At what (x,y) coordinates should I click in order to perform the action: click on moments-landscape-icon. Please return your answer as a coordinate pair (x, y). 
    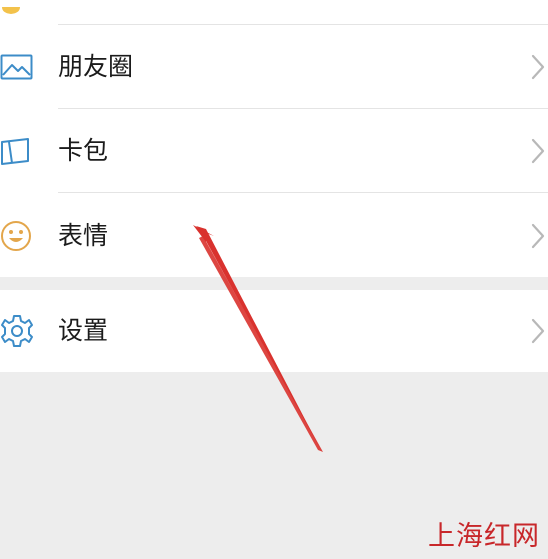
    Looking at the image, I should click on (17, 67).